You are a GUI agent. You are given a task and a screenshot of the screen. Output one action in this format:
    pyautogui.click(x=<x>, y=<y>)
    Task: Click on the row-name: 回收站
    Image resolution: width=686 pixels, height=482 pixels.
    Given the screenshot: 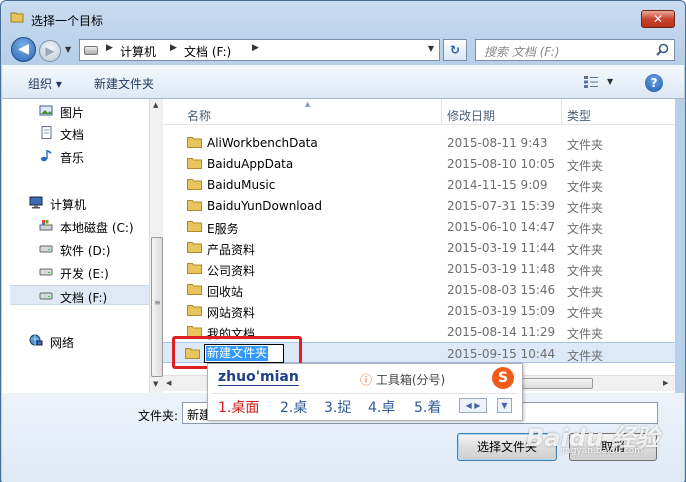 What is the action you would take?
    pyautogui.click(x=225, y=292)
    